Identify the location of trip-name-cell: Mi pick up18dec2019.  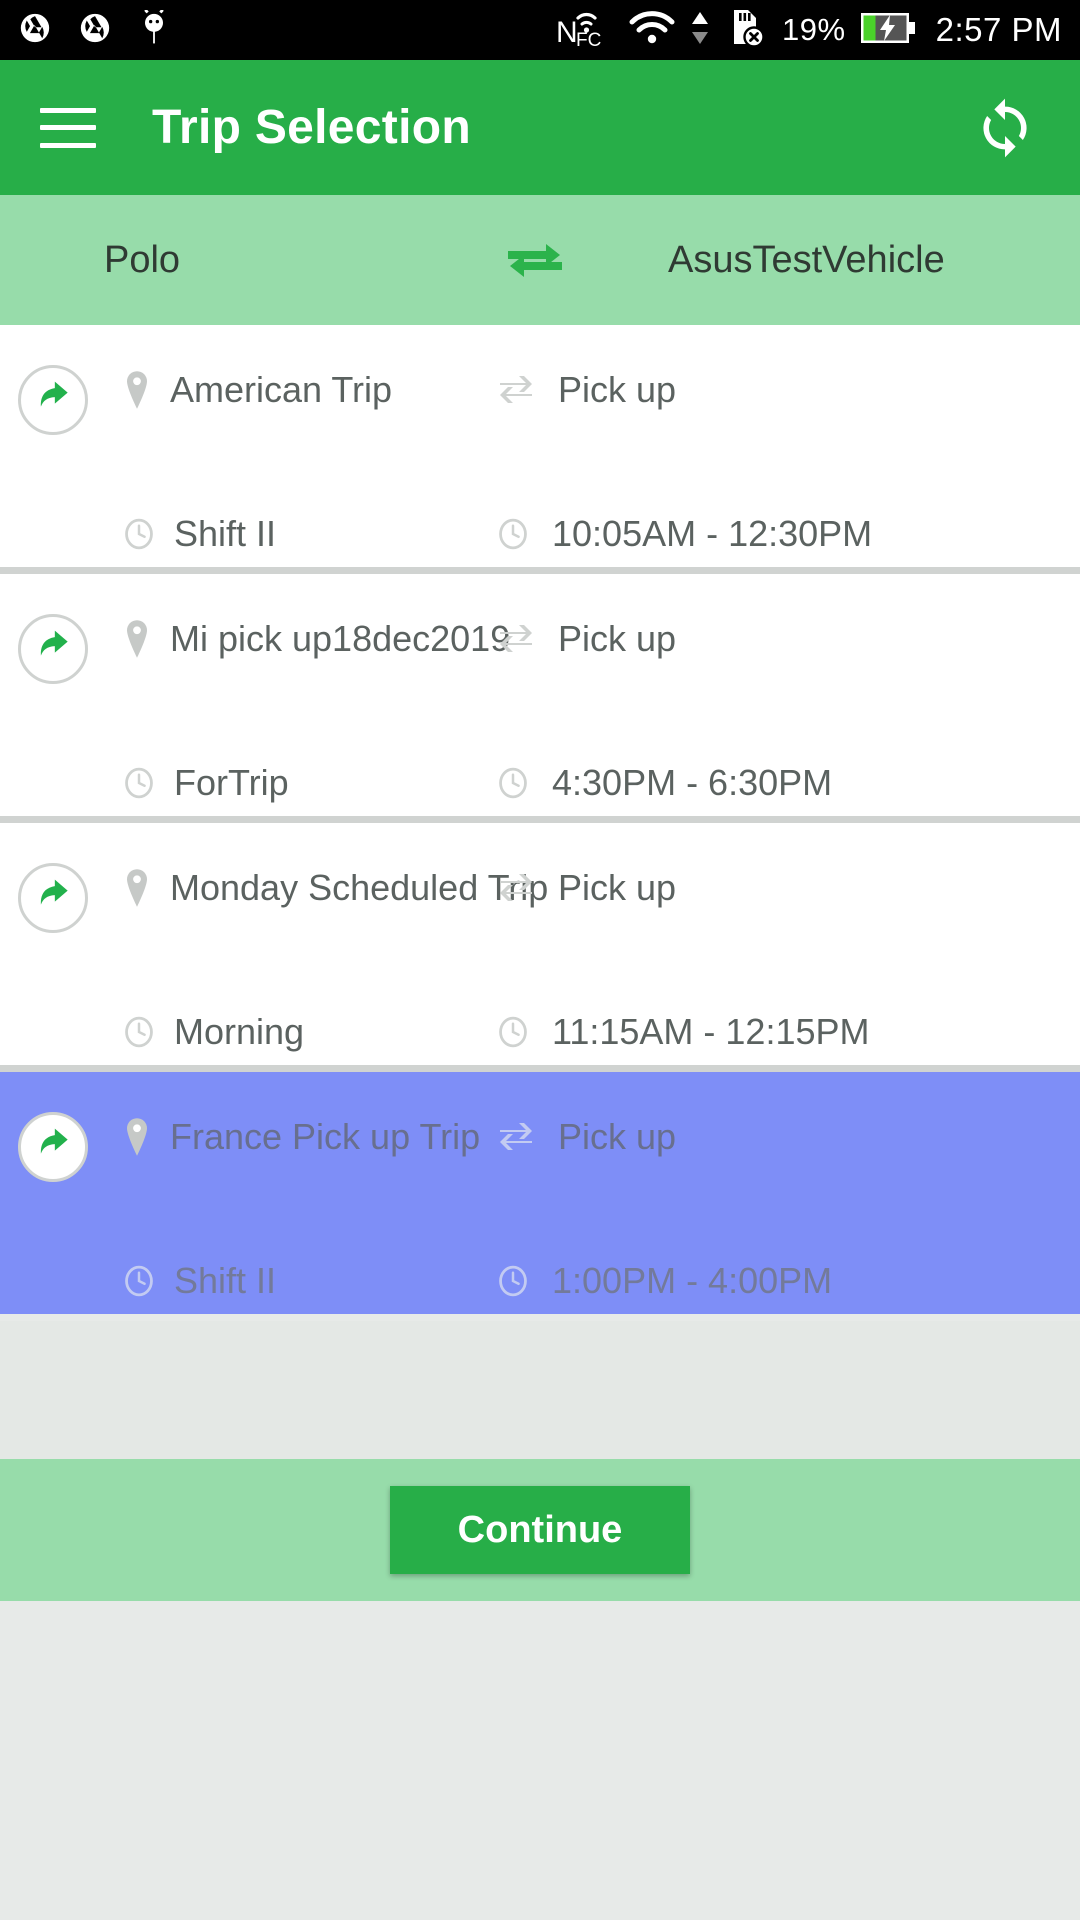
(316, 639).